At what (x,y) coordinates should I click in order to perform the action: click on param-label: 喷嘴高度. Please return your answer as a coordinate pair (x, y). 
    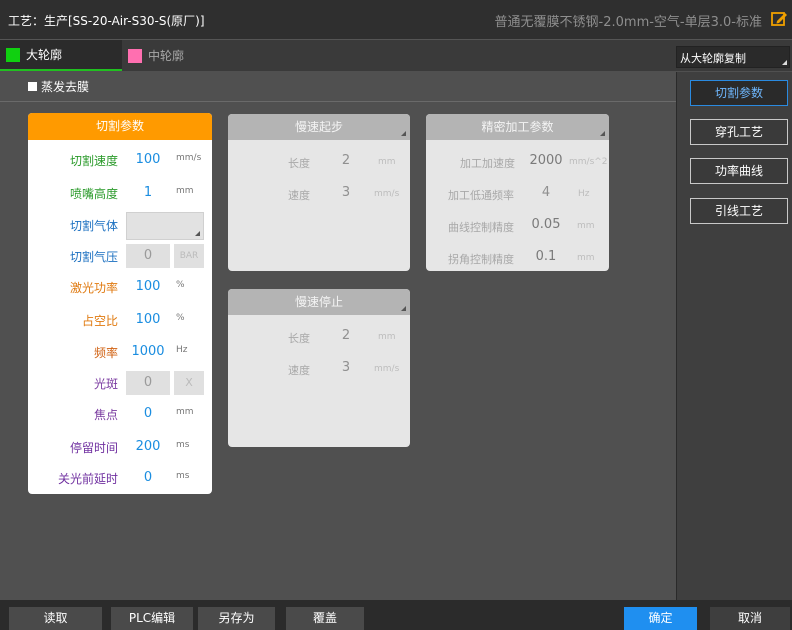
    Looking at the image, I should click on (93, 194).